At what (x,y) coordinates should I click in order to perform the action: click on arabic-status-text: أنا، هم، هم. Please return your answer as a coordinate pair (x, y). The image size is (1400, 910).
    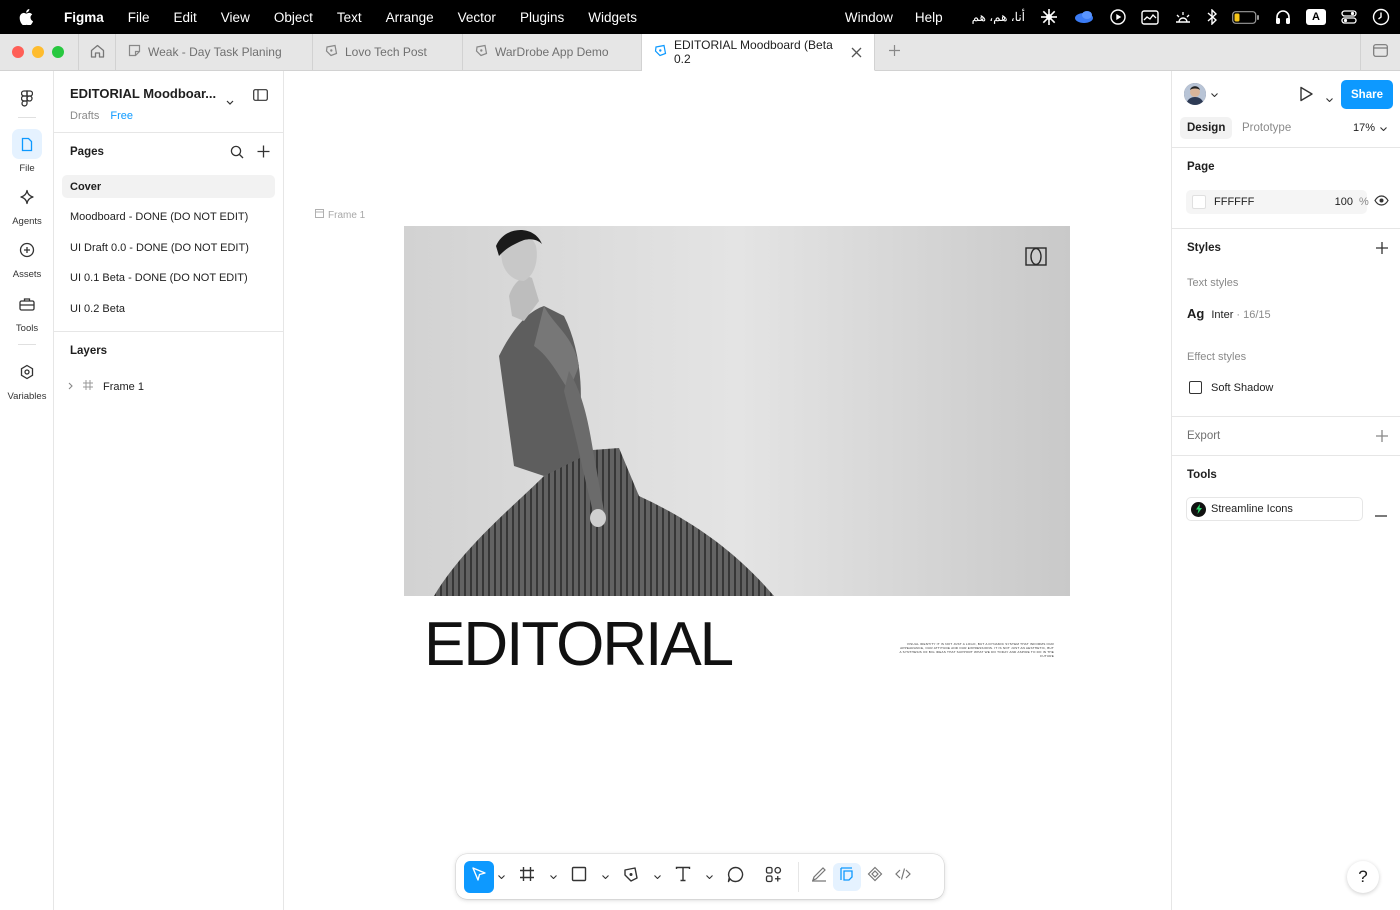
    Looking at the image, I should click on (998, 17).